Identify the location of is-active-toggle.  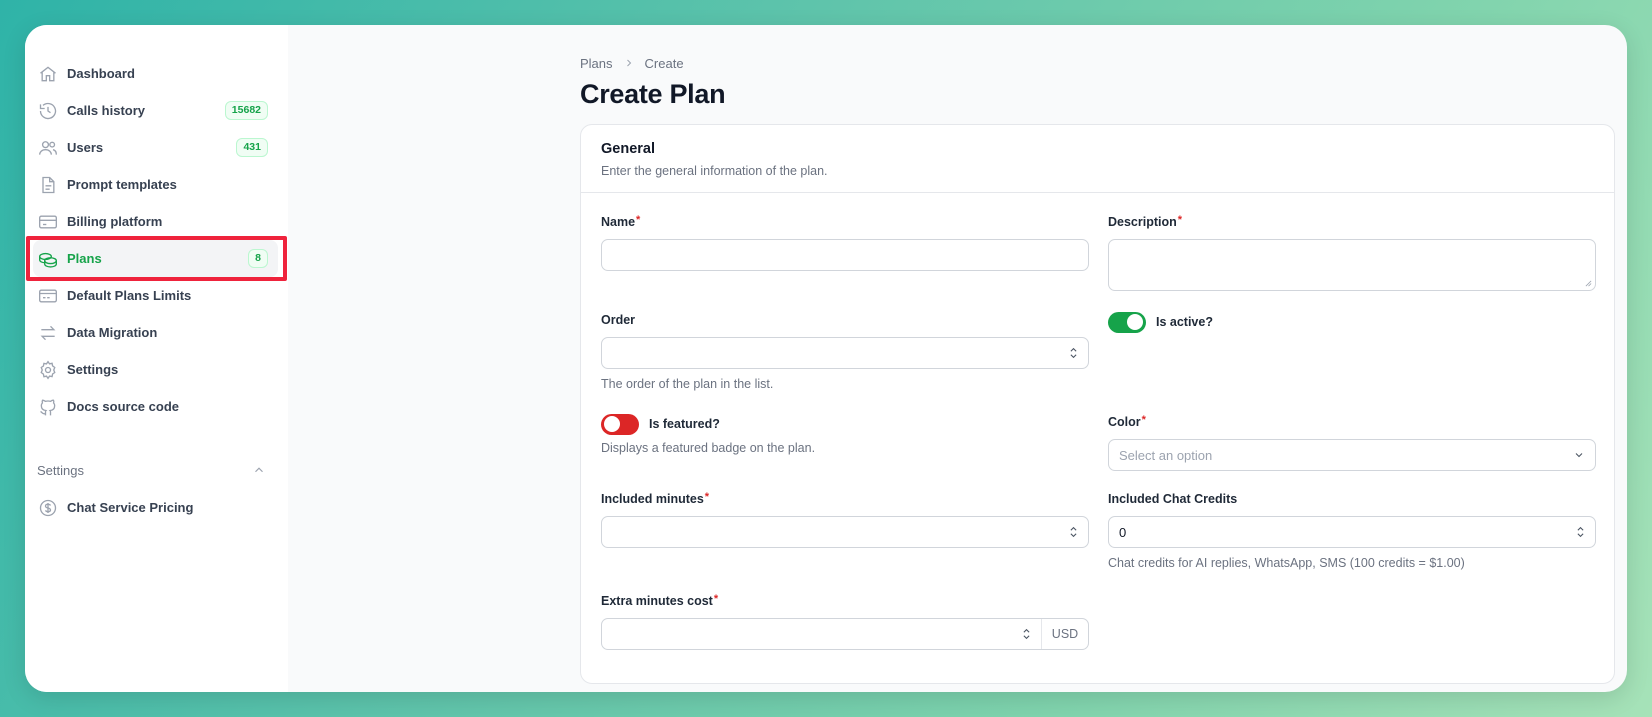
(1127, 322).